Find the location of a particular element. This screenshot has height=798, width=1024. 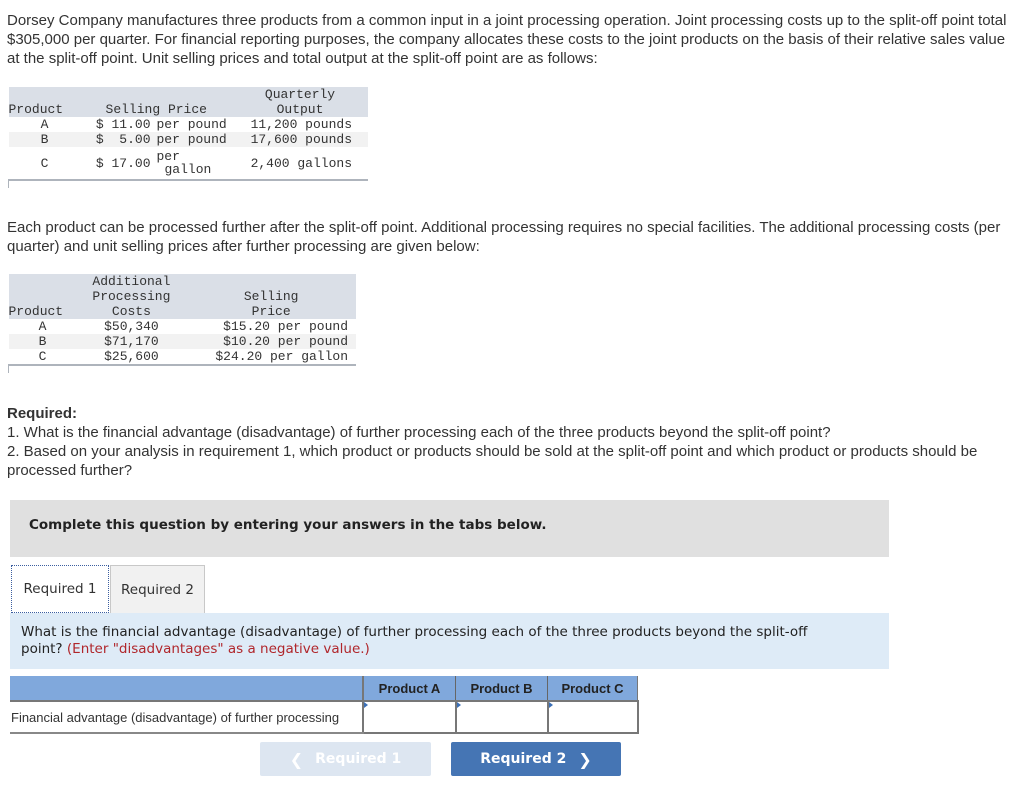

col-header-product-b: Product B is located at coordinates (501, 689).